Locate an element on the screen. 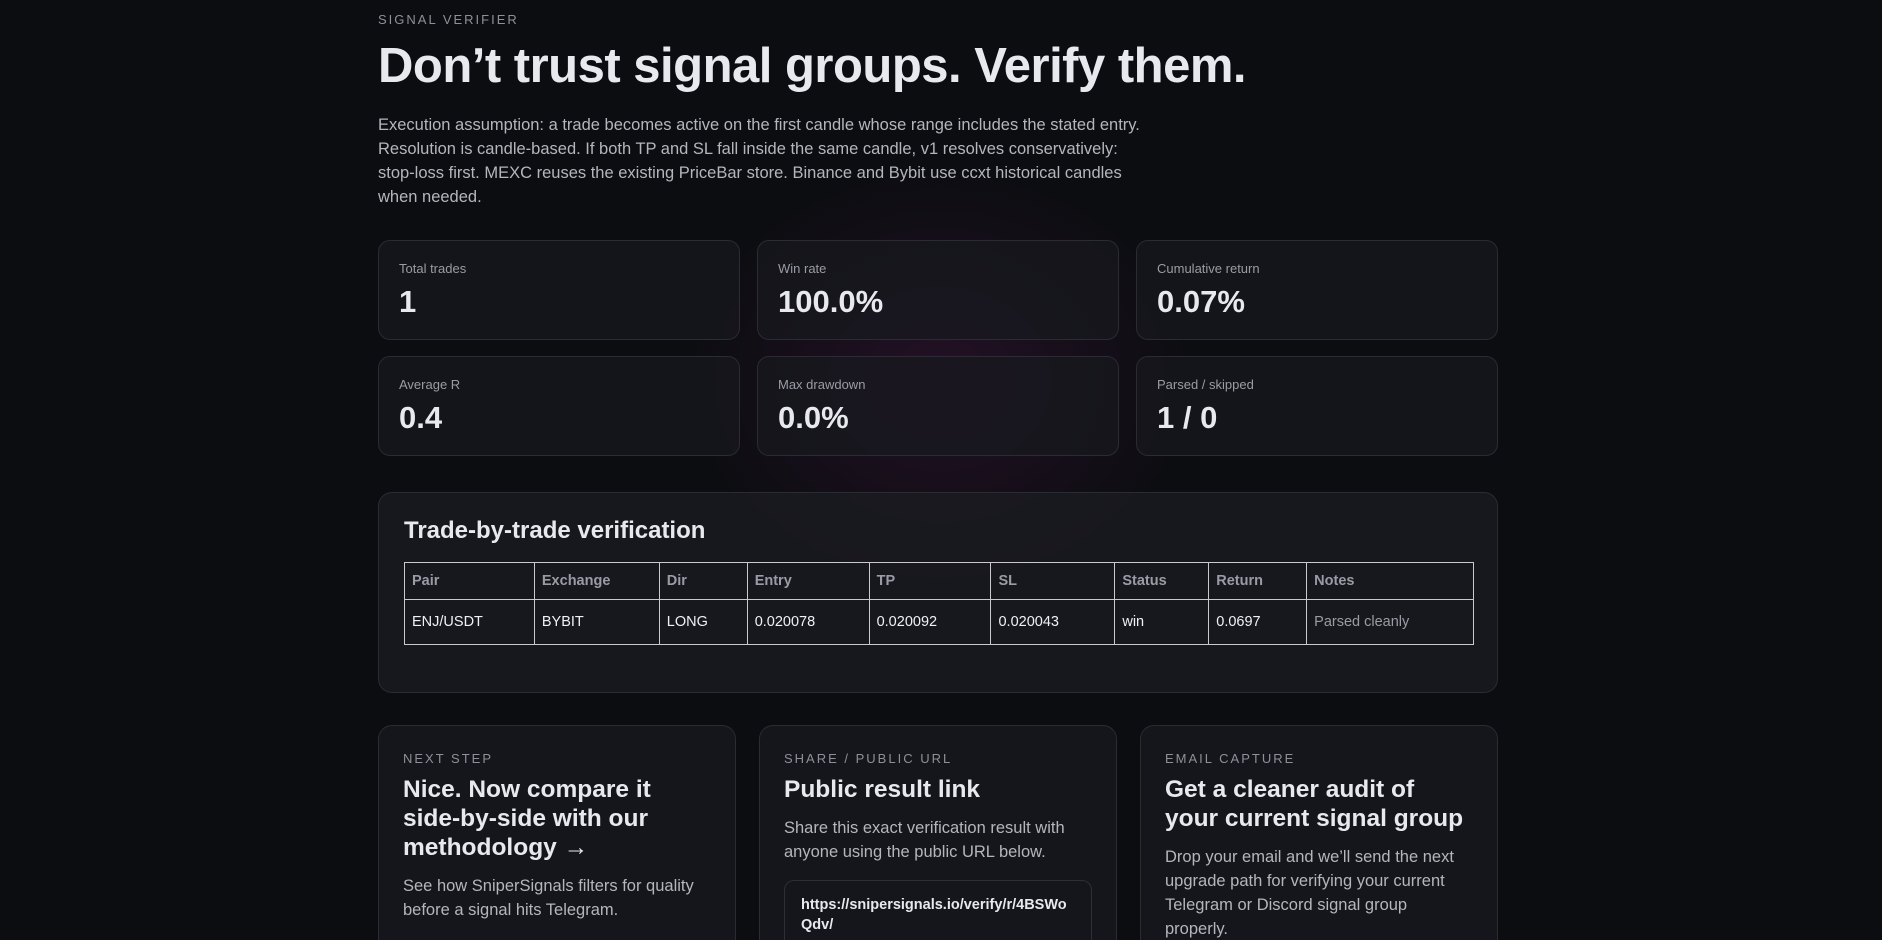 The width and height of the screenshot is (1882, 940). stat-label: Max drawdown is located at coordinates (822, 384).